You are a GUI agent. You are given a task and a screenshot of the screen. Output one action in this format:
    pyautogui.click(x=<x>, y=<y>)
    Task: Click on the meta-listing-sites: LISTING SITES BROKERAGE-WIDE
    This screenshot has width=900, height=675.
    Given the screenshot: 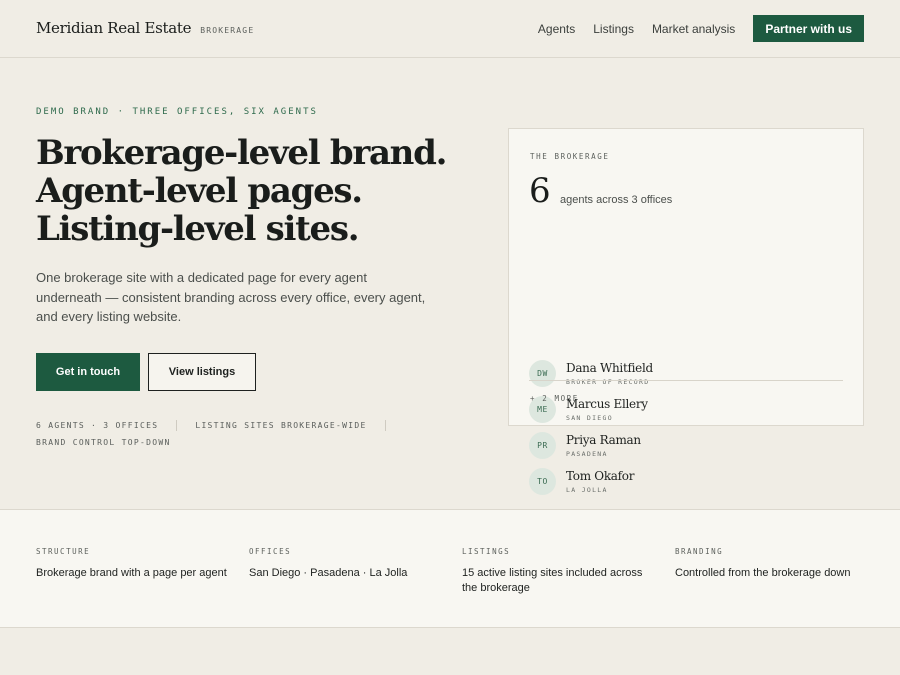 What is the action you would take?
    pyautogui.click(x=290, y=425)
    